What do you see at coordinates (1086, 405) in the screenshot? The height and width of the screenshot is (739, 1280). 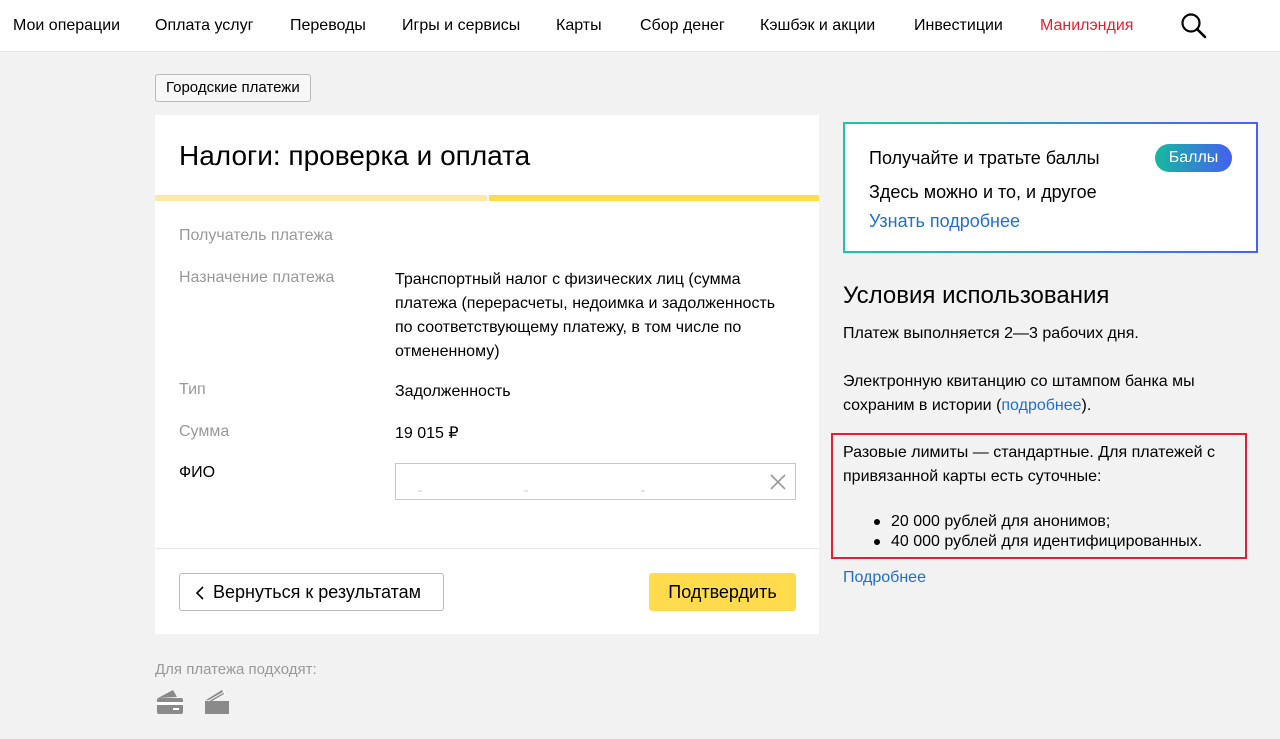 I see `receipt-text-end: ).` at bounding box center [1086, 405].